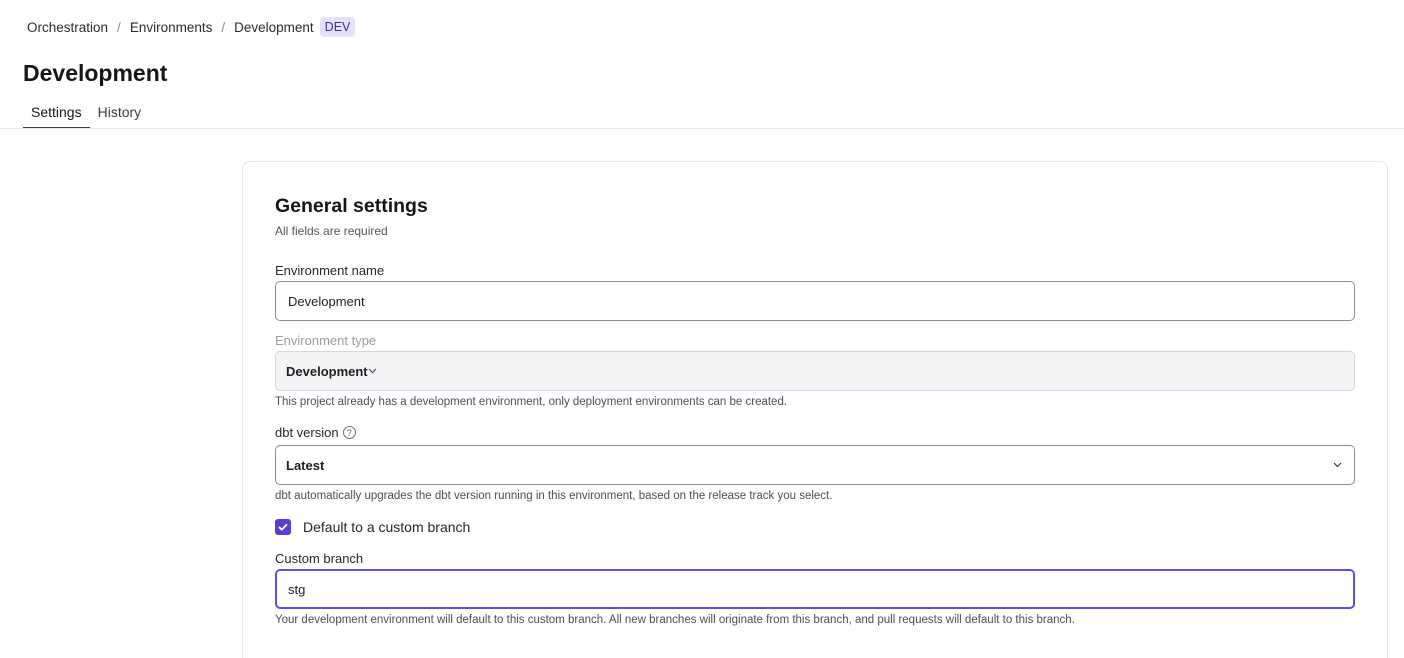 This screenshot has width=1404, height=658. I want to click on environment-type-label: Environment type, so click(326, 340).